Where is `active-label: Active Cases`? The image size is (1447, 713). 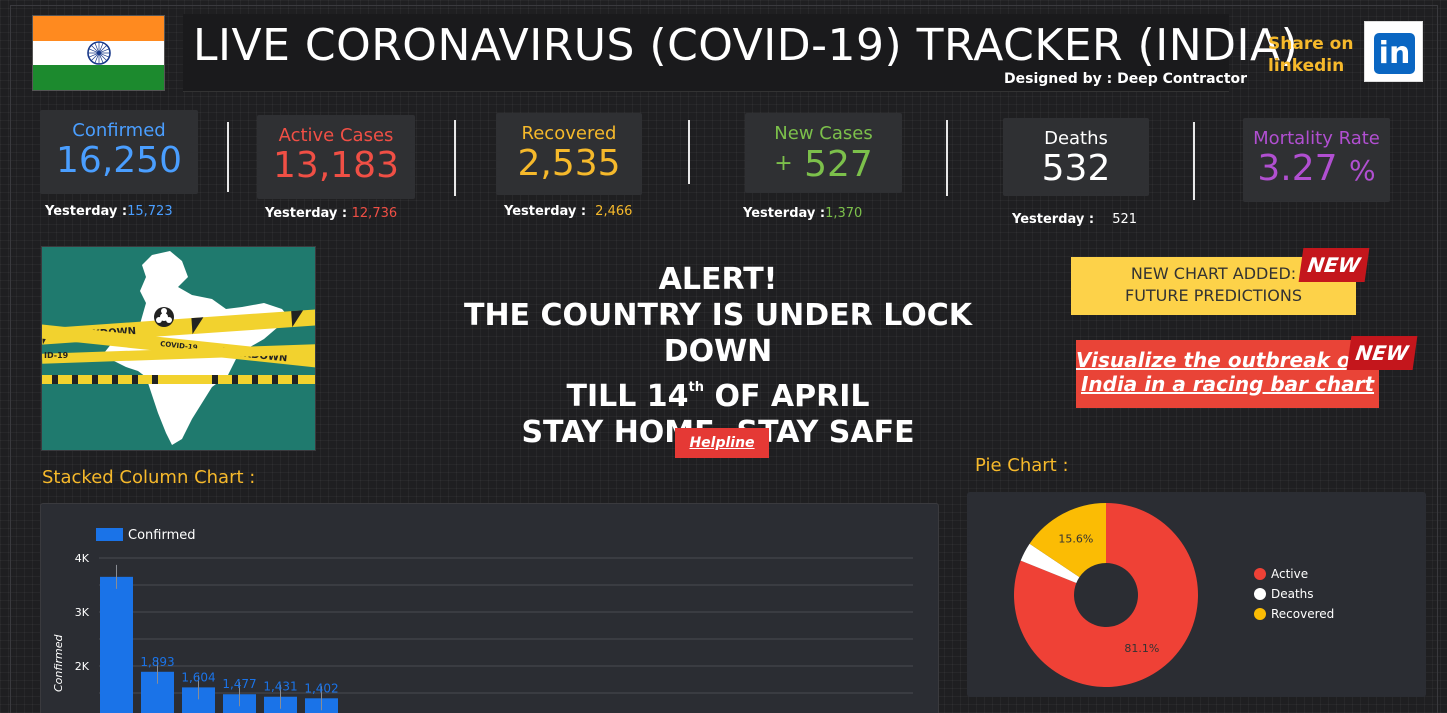 active-label: Active Cases is located at coordinates (336, 135).